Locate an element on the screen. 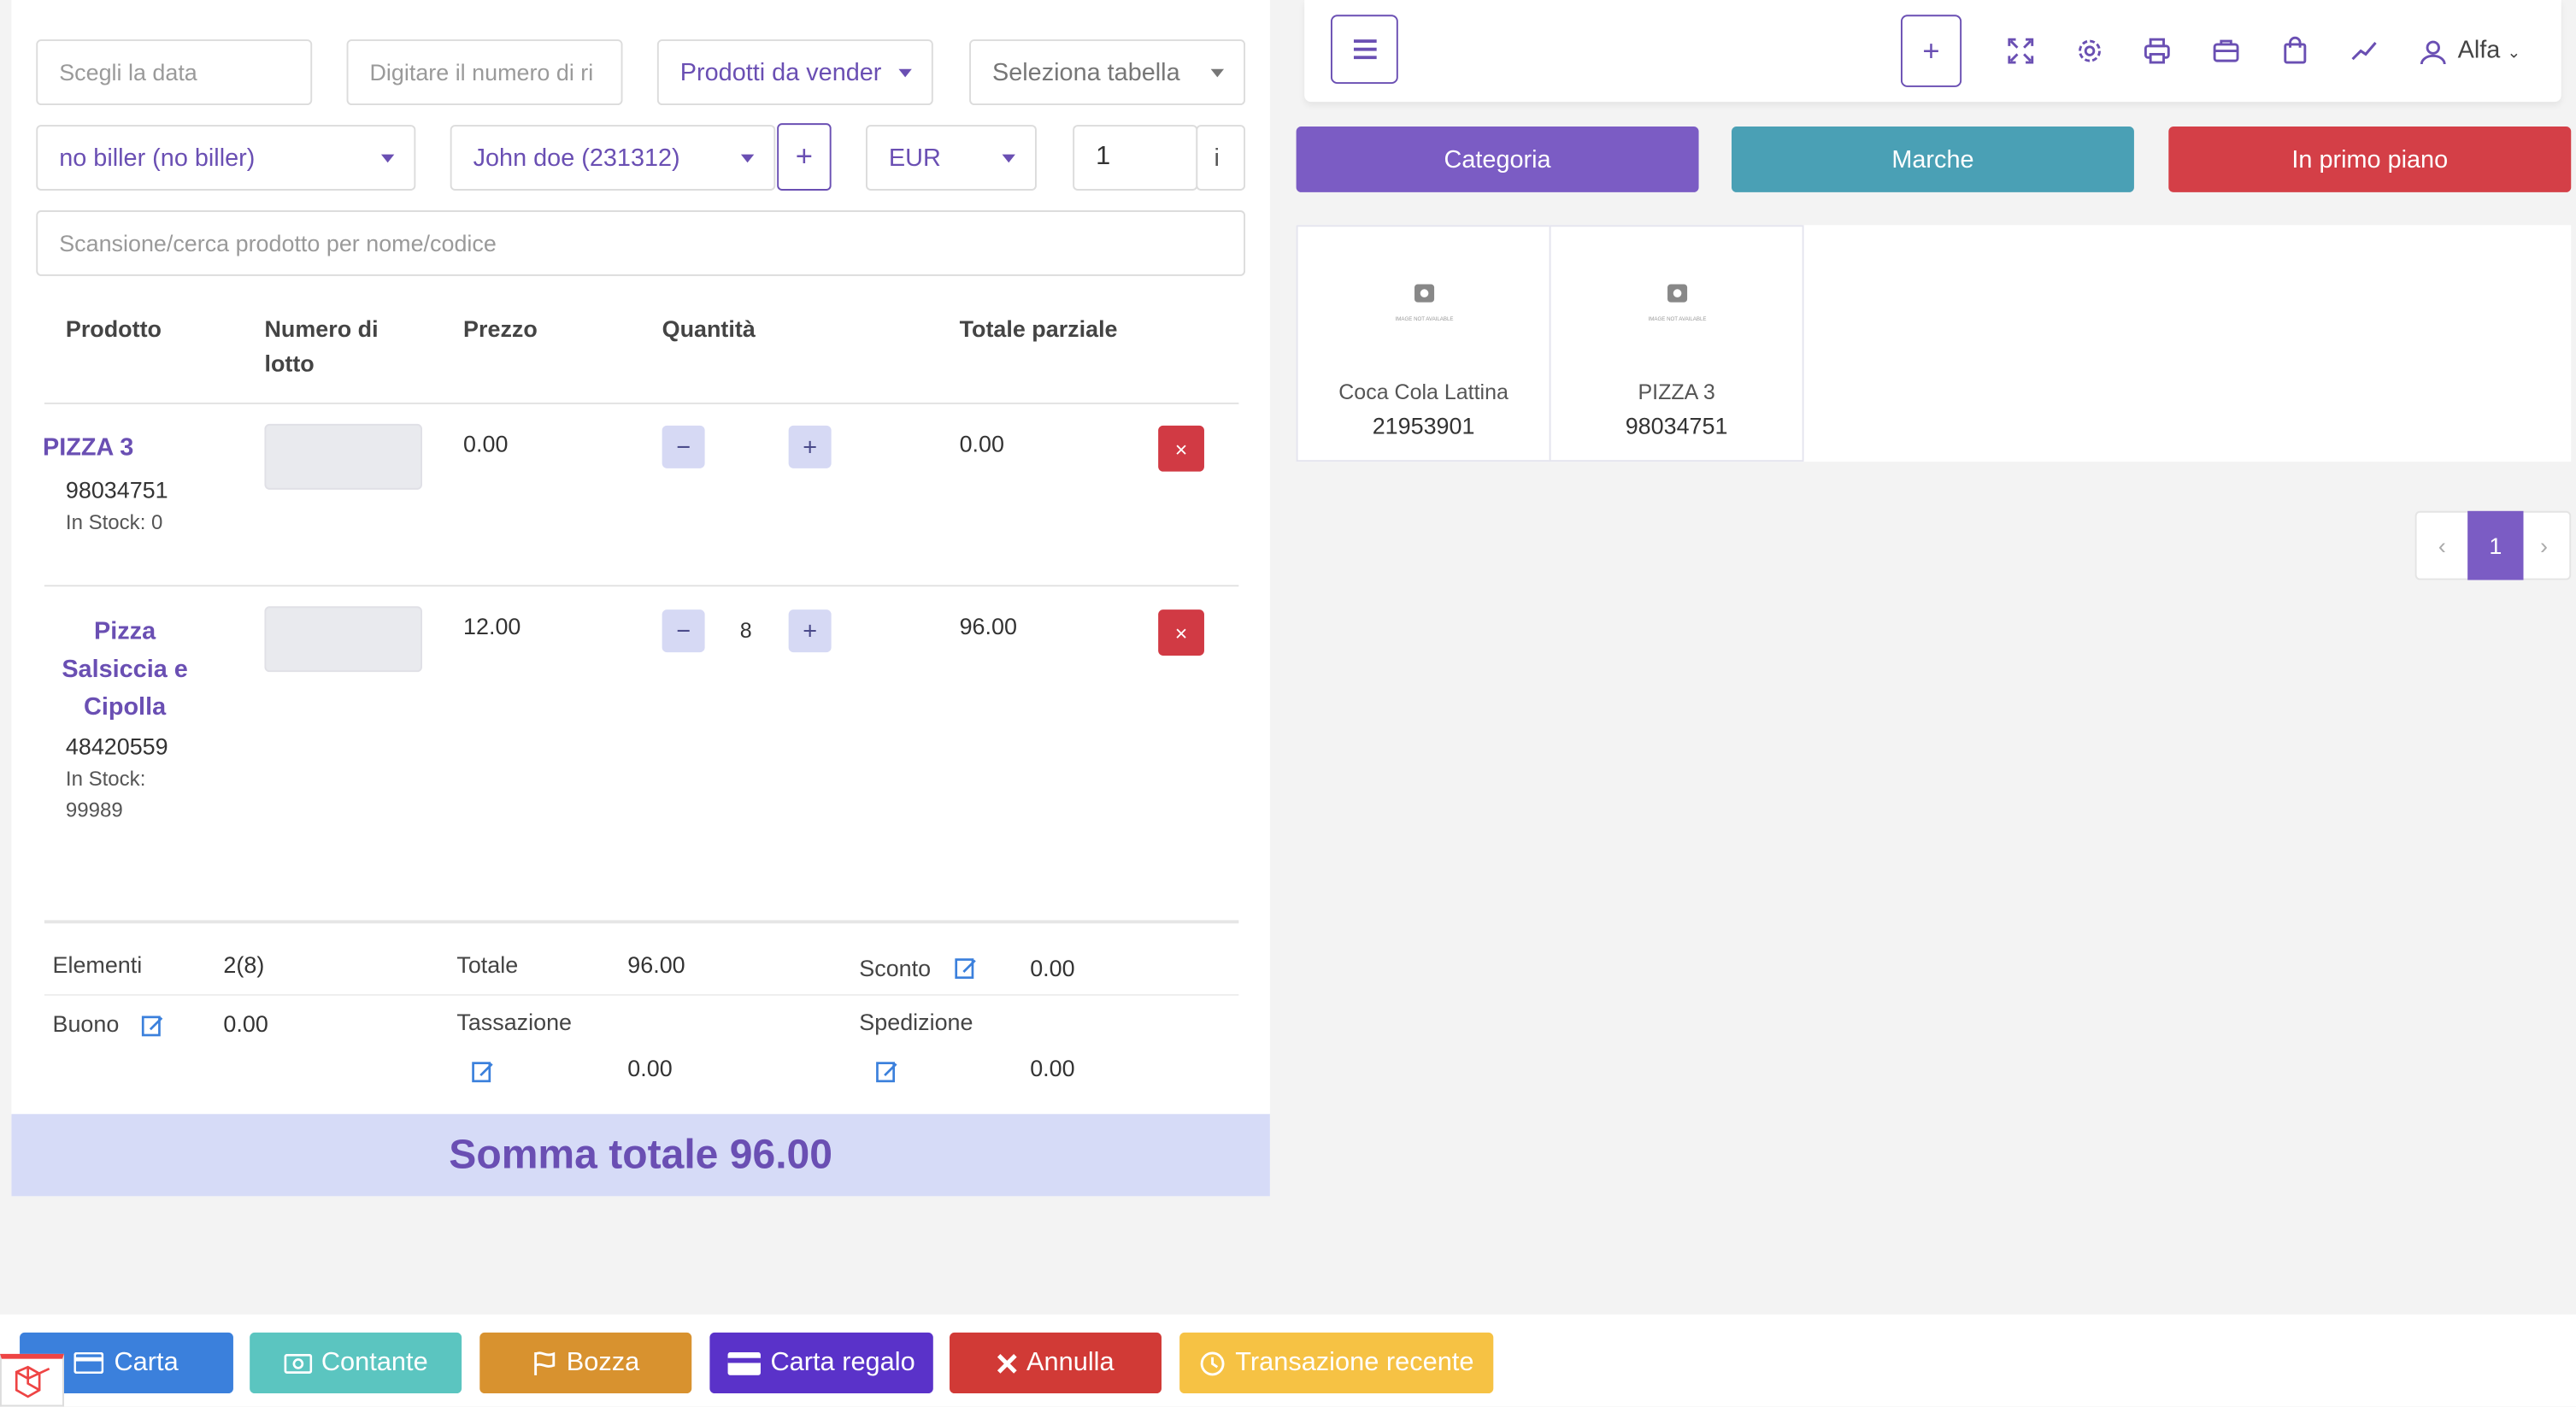 The width and height of the screenshot is (2576, 1407). products-to-sell-select: Prodotti da vender is located at coordinates (794, 72).